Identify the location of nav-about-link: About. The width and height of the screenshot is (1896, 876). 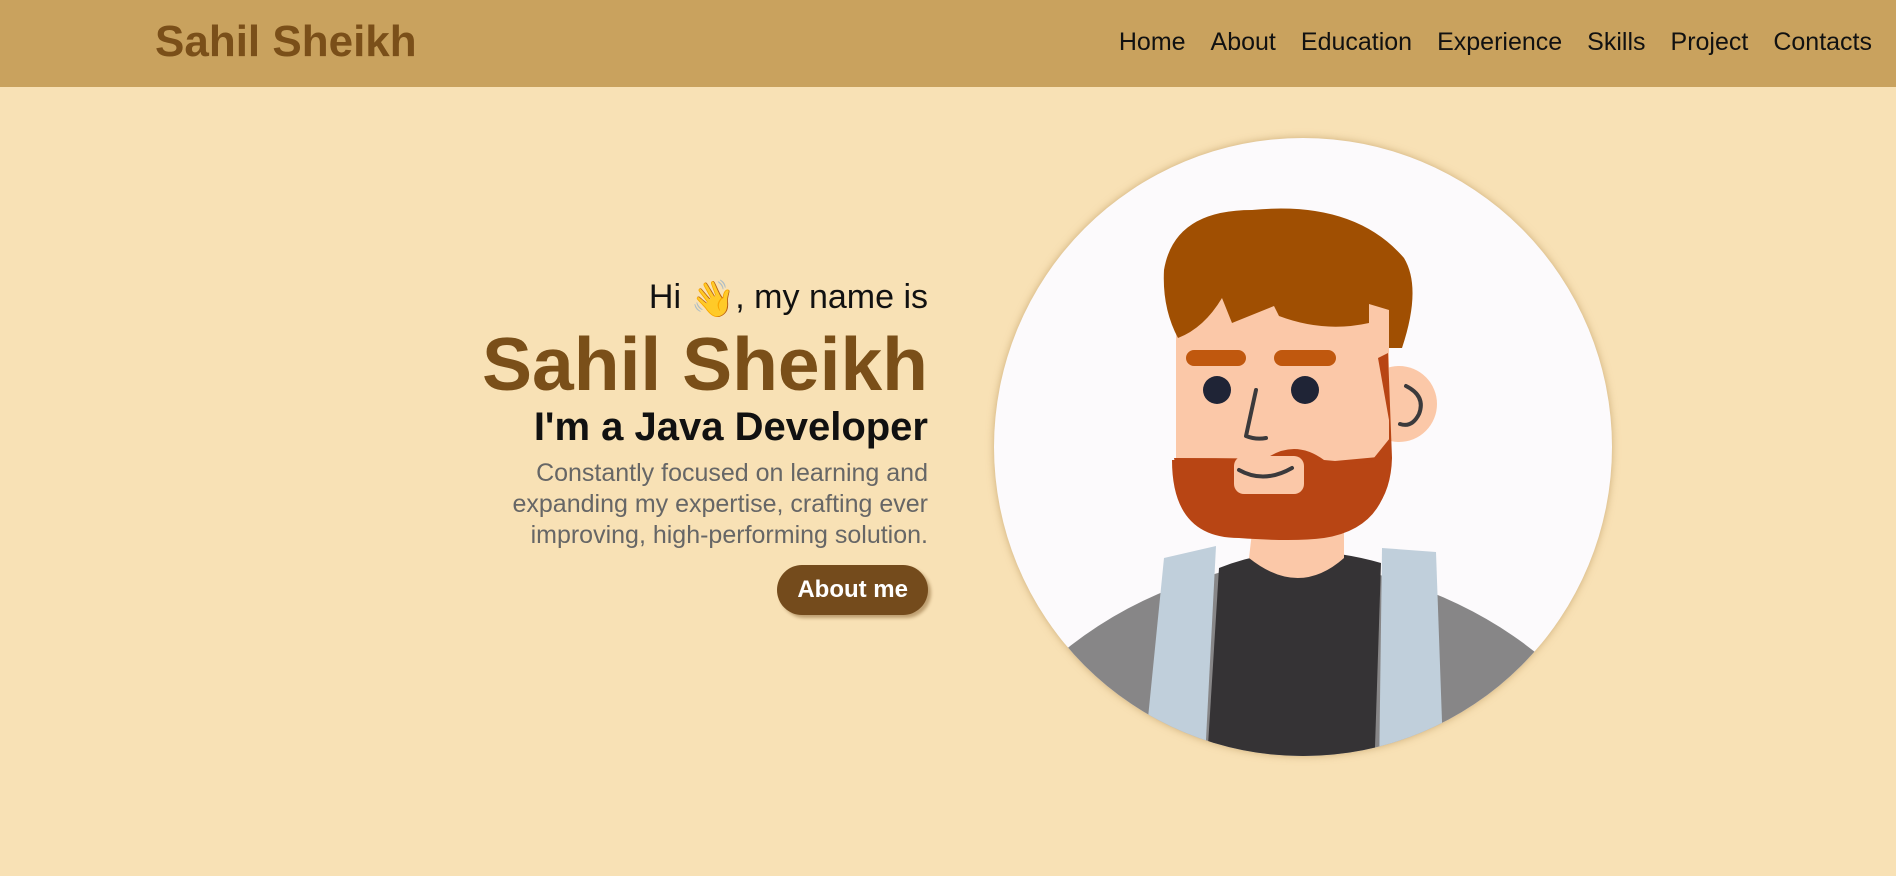
(1243, 42).